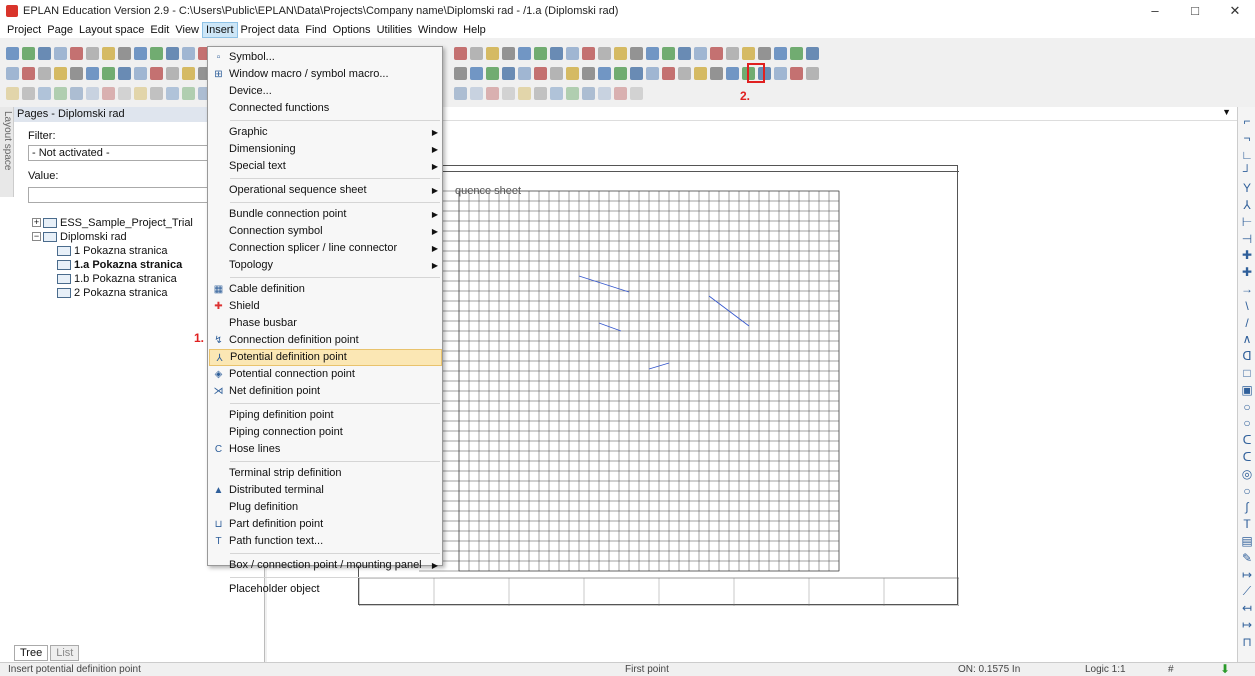 Image resolution: width=1255 pixels, height=676 pixels. What do you see at coordinates (1247, 239) in the screenshot?
I see `right-tool-button: ⊣` at bounding box center [1247, 239].